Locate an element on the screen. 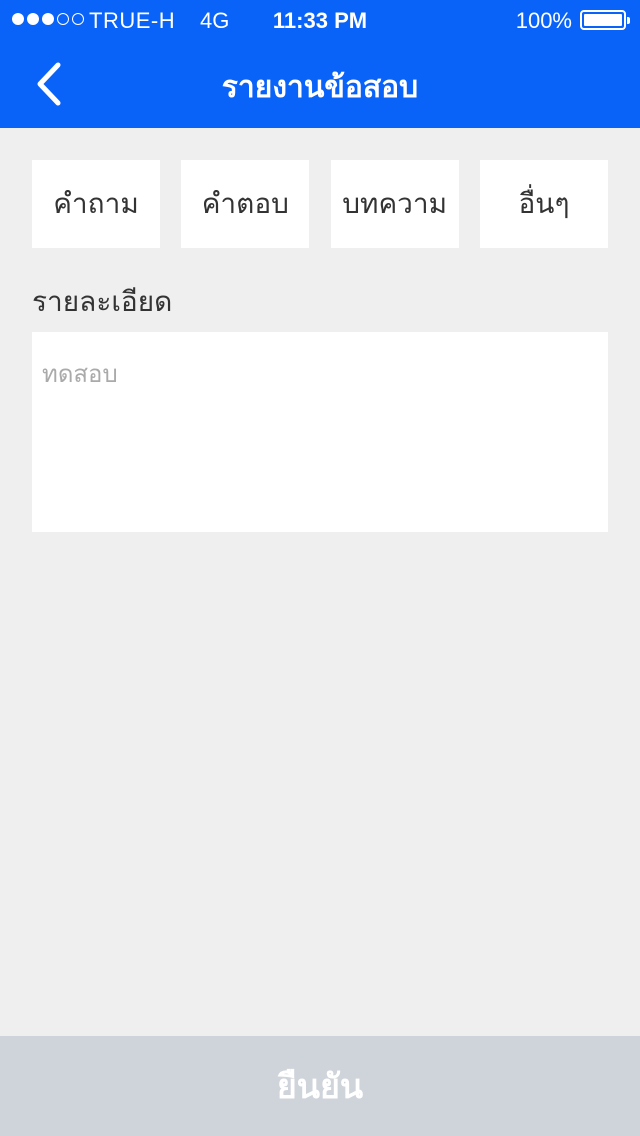 The width and height of the screenshot is (640, 1136). battery-percent: 100% is located at coordinates (543, 20).